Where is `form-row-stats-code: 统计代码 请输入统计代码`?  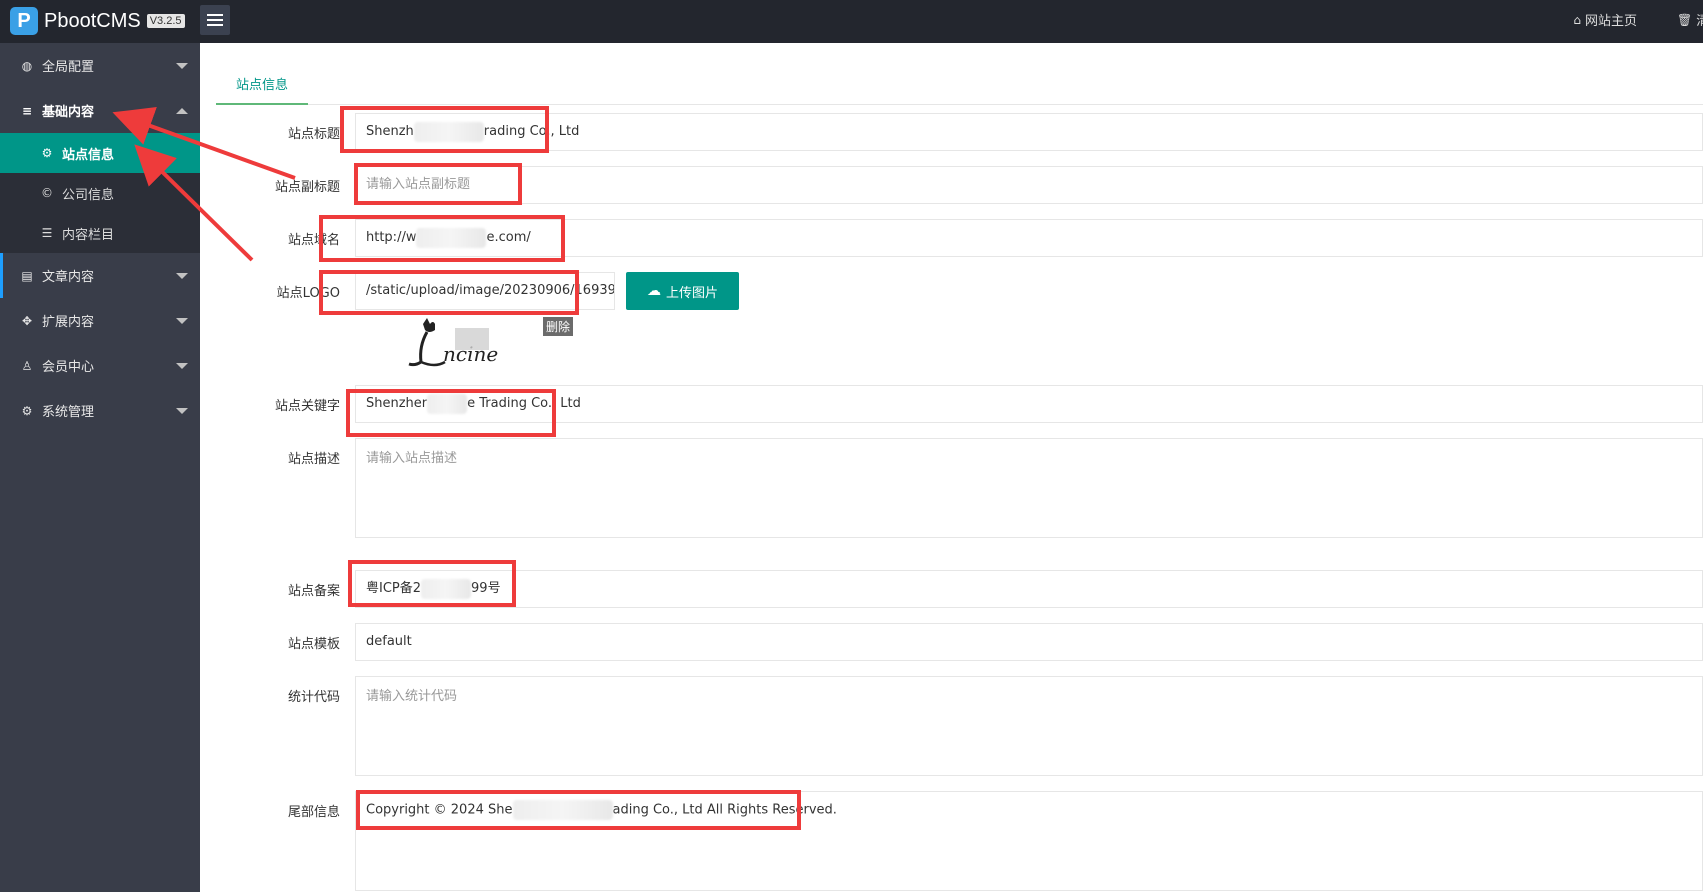 form-row-stats-code: 统计代码 请输入统计代码 is located at coordinates (951, 726).